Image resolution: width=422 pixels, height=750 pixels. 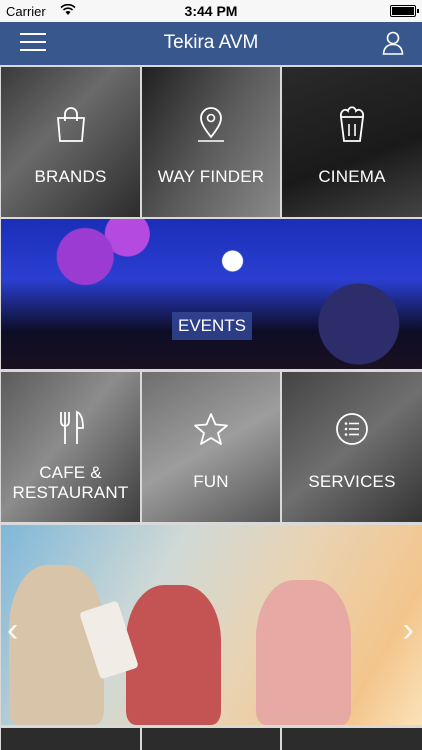 I want to click on tile-services: SERVICES, so click(x=352, y=447).